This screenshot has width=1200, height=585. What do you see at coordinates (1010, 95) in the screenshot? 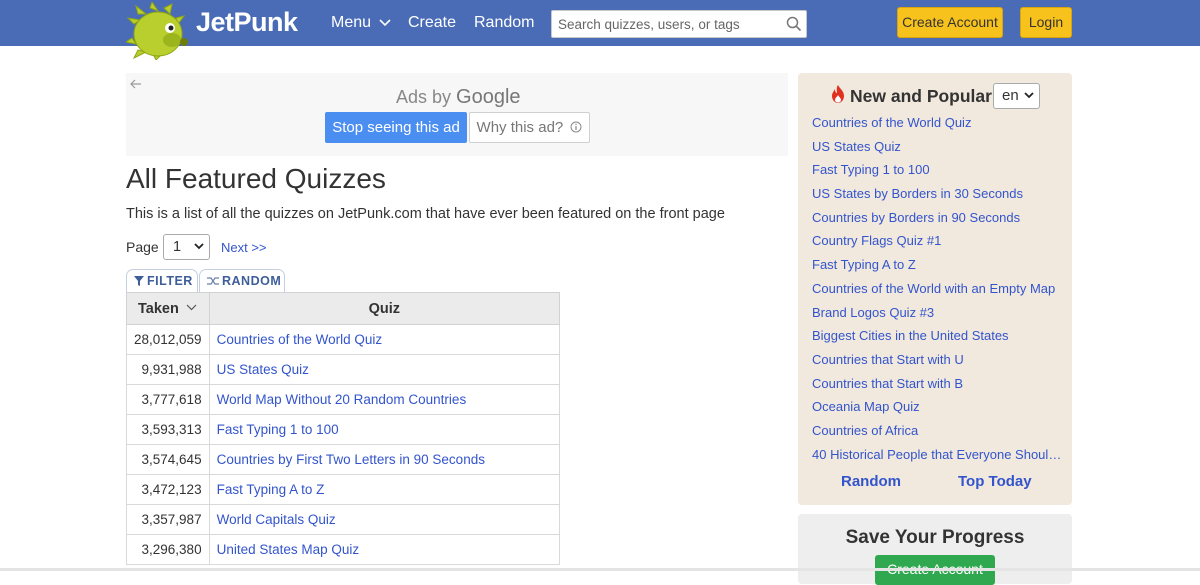
I see `language-select-value: en` at bounding box center [1010, 95].